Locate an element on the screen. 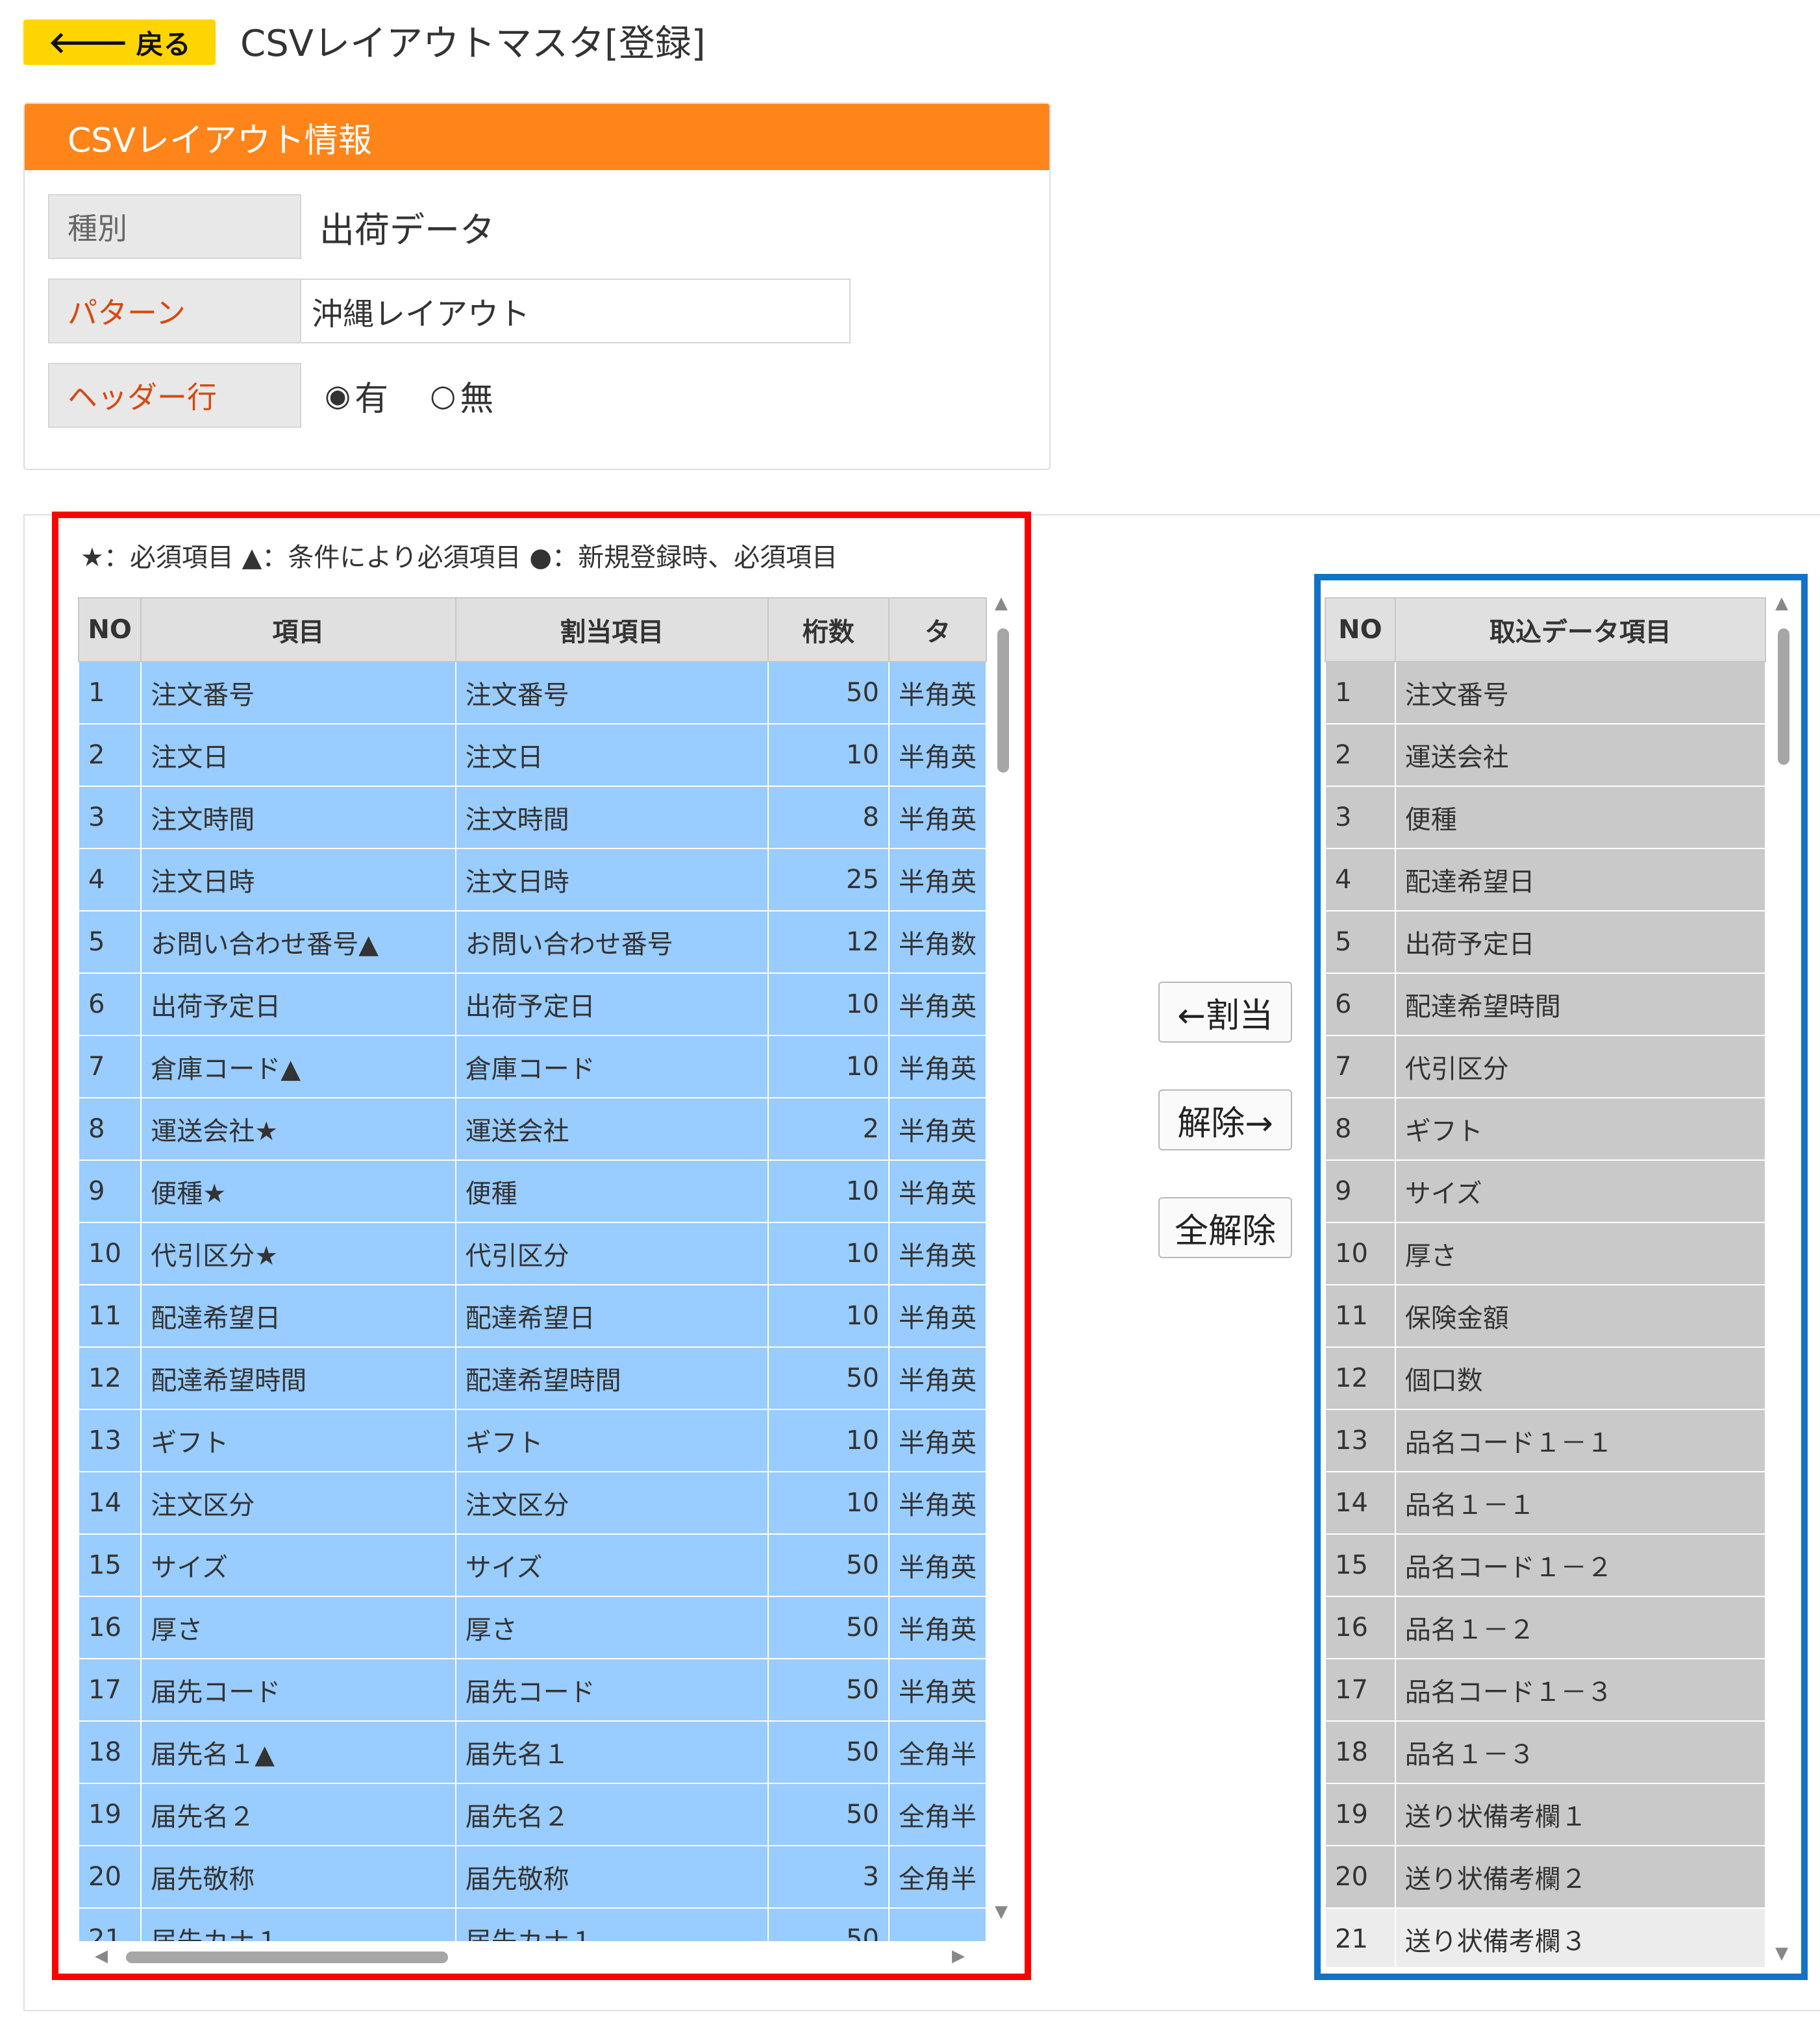 This screenshot has height=2032, width=1820. radio-label: 無 is located at coordinates (477, 399).